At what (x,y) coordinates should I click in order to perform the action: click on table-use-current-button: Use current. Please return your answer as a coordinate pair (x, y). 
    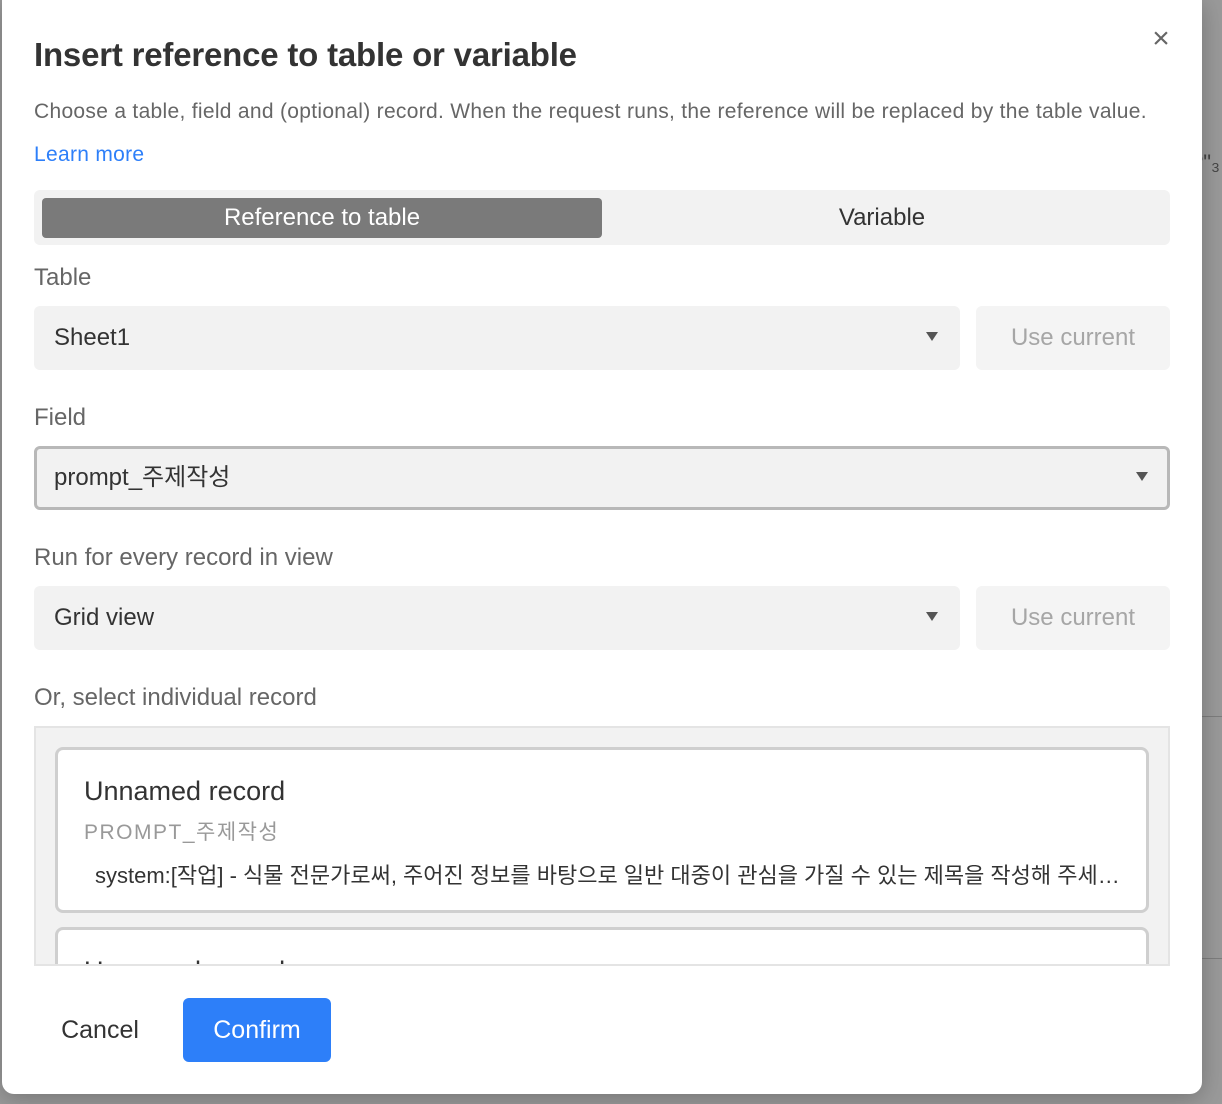
    Looking at the image, I should click on (1073, 338).